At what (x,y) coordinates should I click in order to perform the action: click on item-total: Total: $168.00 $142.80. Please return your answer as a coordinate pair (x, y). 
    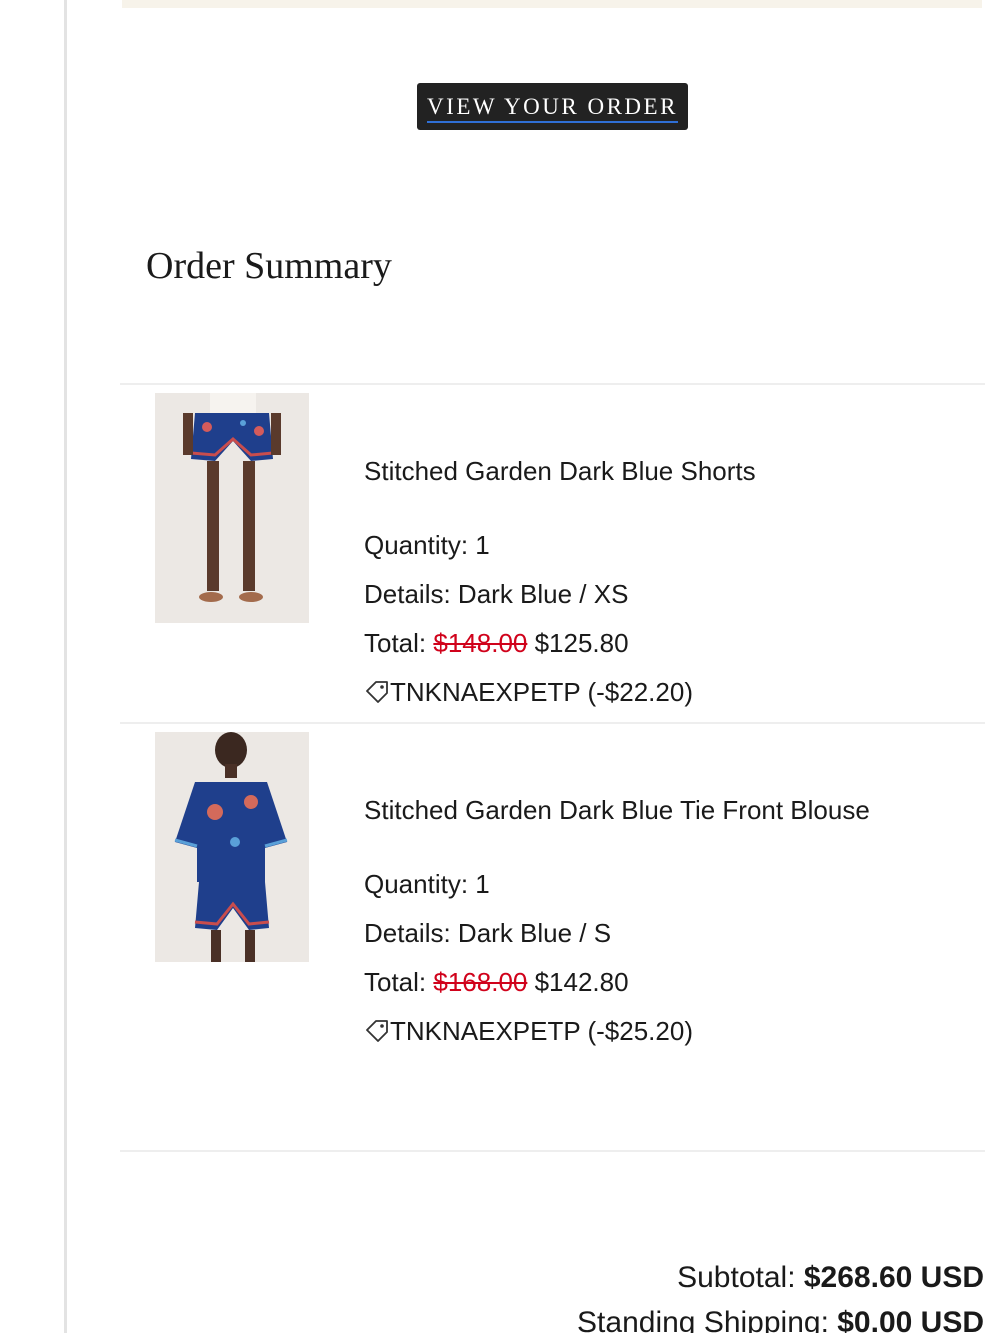
    Looking at the image, I should click on (496, 982).